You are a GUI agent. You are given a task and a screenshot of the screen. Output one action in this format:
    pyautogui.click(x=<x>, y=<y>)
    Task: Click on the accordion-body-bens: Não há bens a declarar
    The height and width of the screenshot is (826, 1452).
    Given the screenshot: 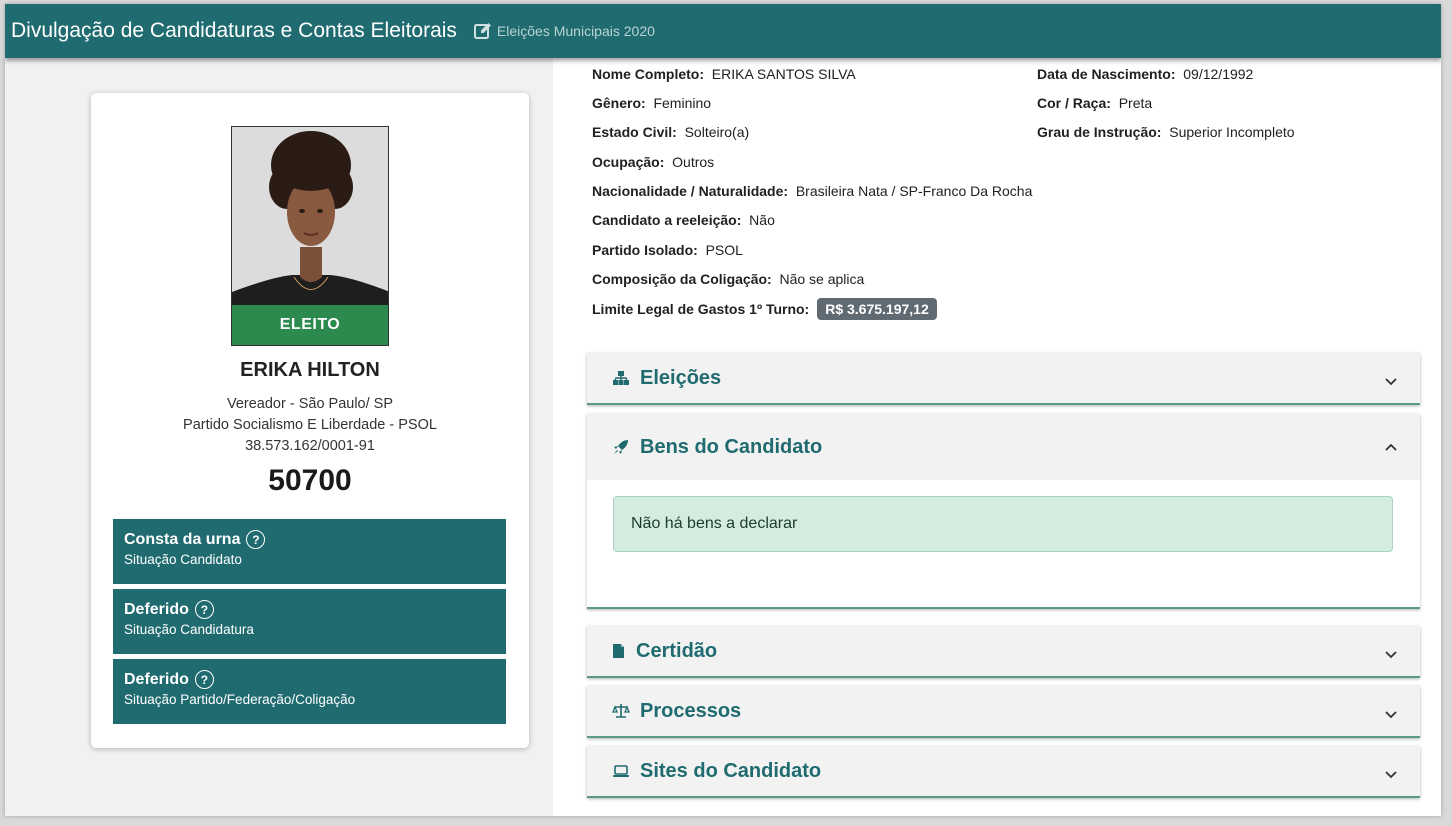 What is the action you would take?
    pyautogui.click(x=1003, y=543)
    